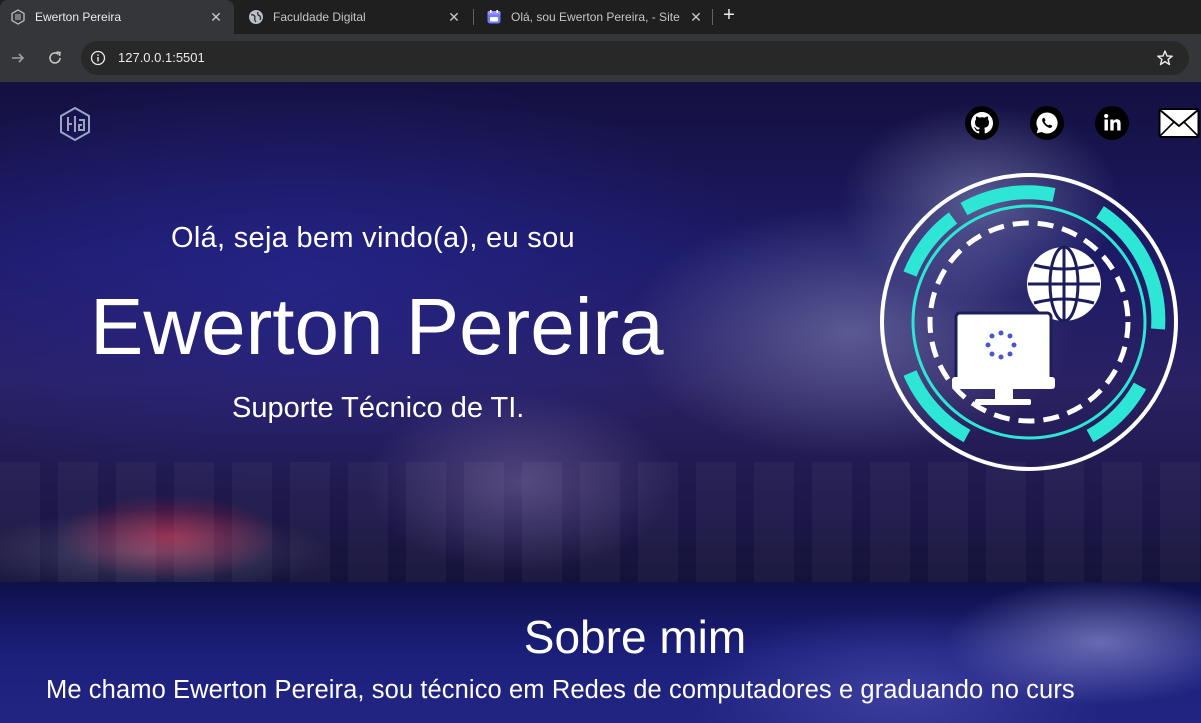 The width and height of the screenshot is (1201, 723). I want to click on about-title: Sobre mim, so click(635, 637).